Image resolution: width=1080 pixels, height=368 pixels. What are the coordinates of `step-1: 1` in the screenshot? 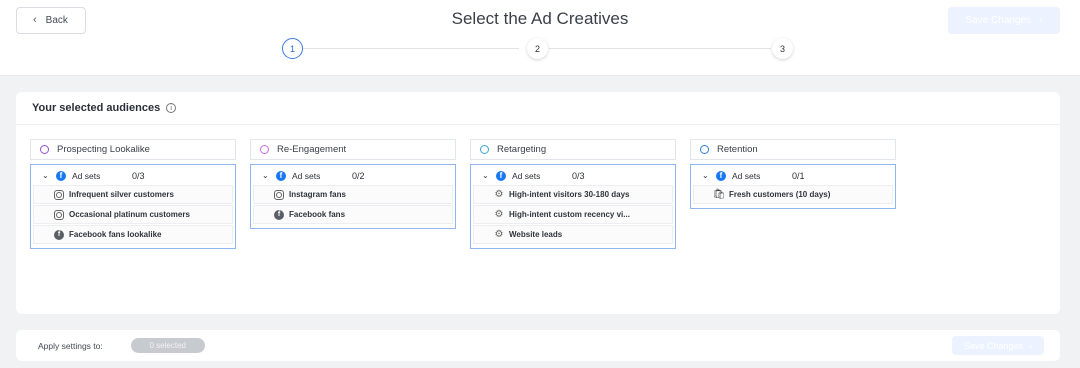 It's located at (292, 48).